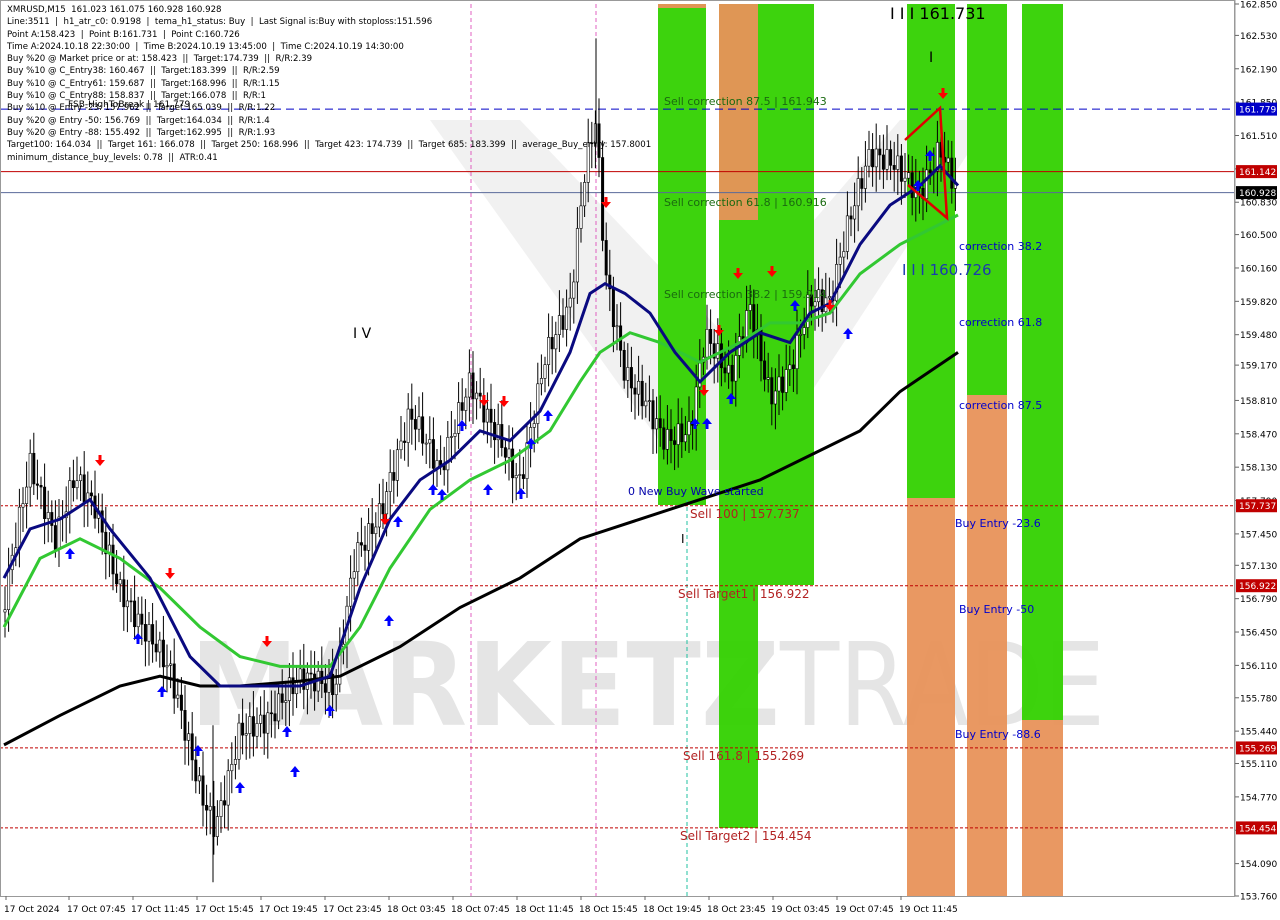 Image resolution: width=1280 pixels, height=920 pixels. I want to click on price-box-label: 156.922, so click(1257, 587).